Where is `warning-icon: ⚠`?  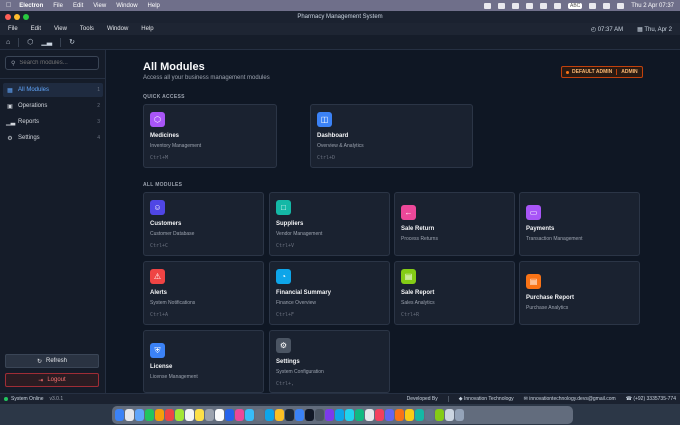 warning-icon: ⚠ is located at coordinates (157, 276).